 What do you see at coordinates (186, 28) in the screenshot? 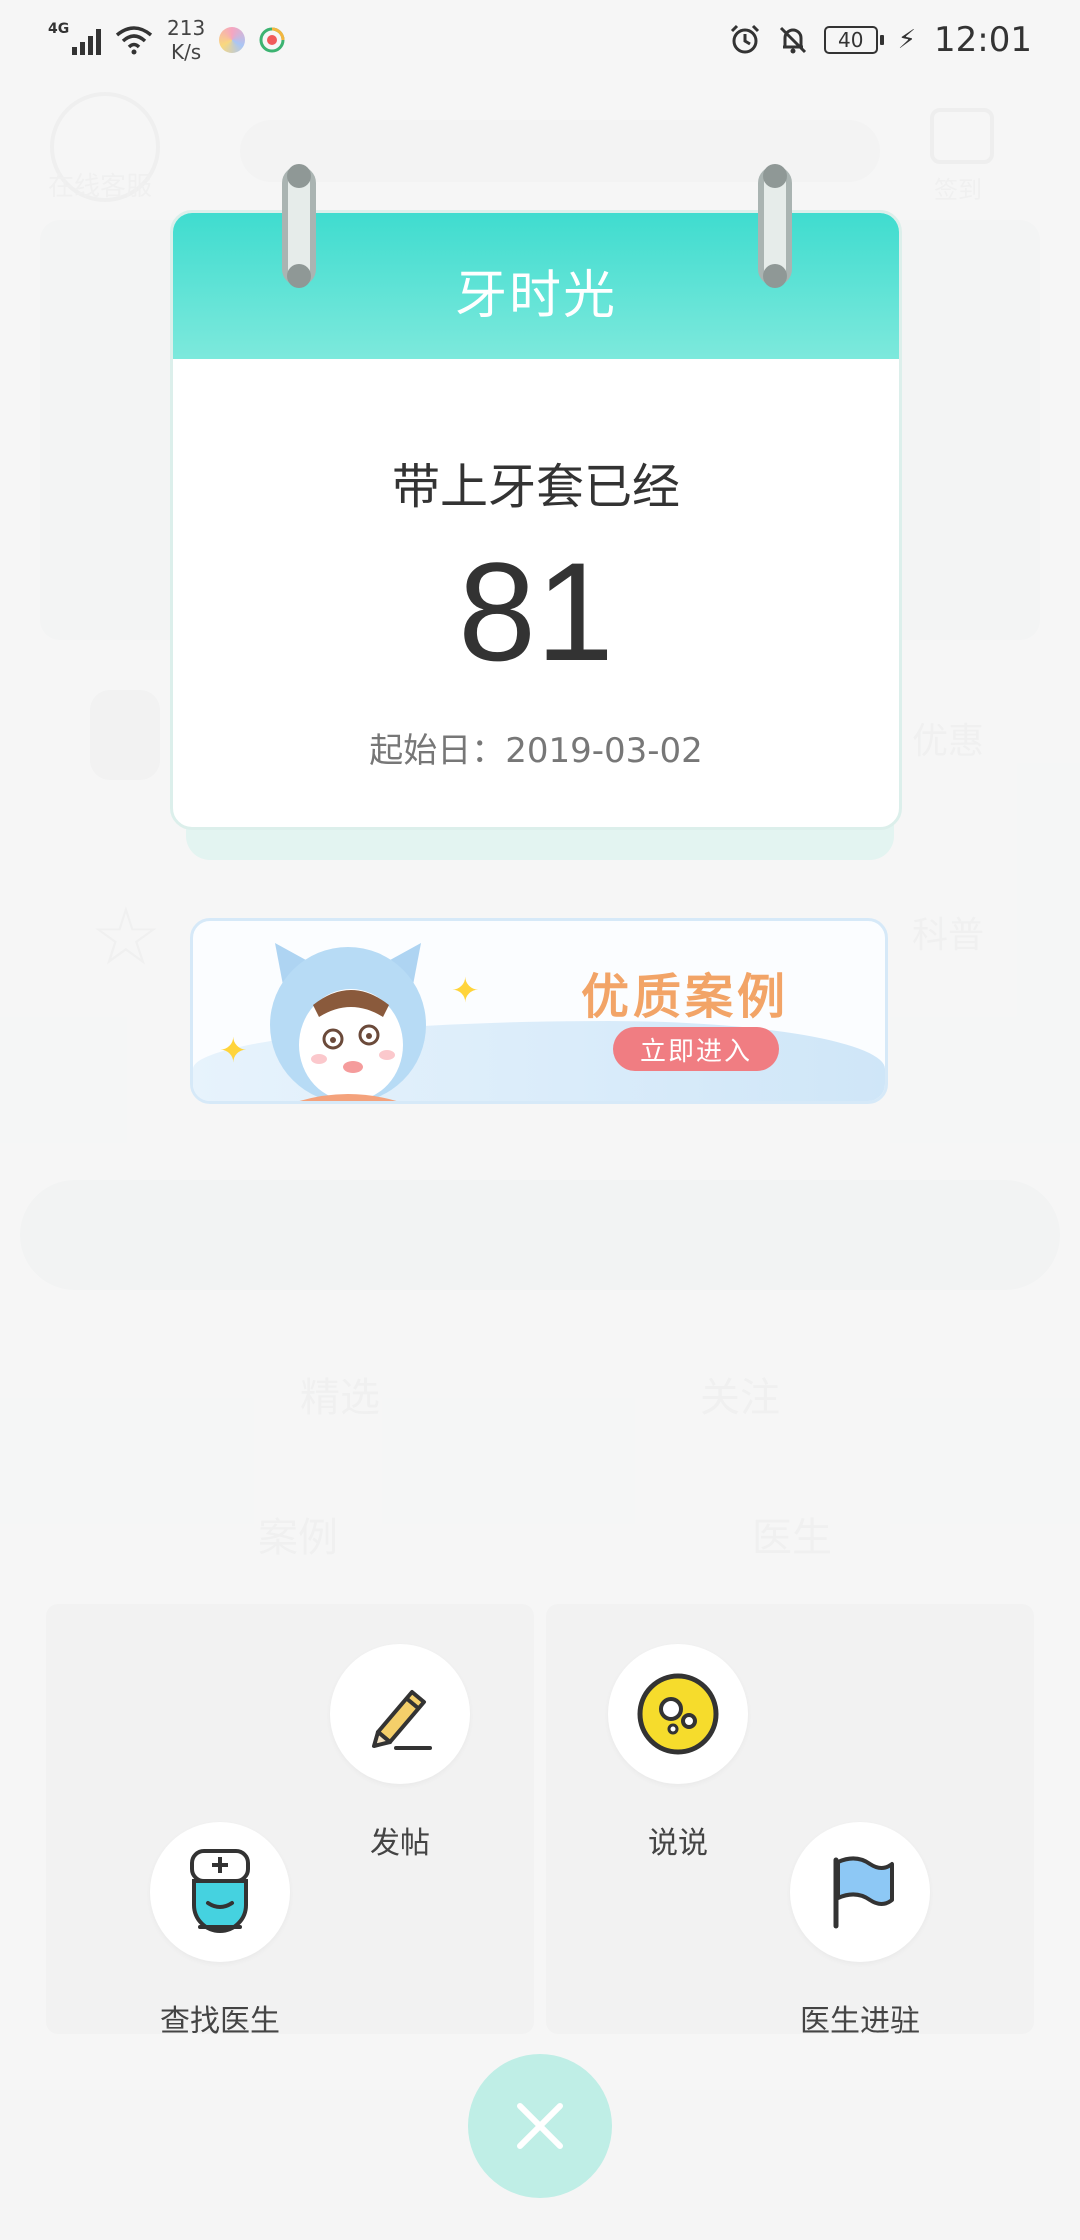
I see `network-speed-value: 213` at bounding box center [186, 28].